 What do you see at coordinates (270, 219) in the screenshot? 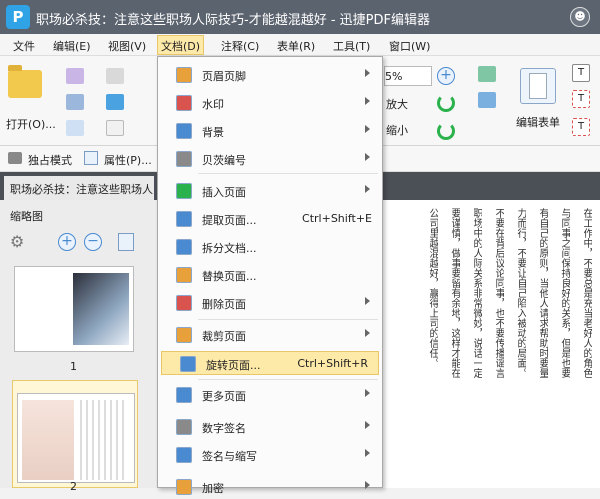
I see `menu-item-extract-pages: 提取页面... Ctrl+Shift+E` at bounding box center [270, 219].